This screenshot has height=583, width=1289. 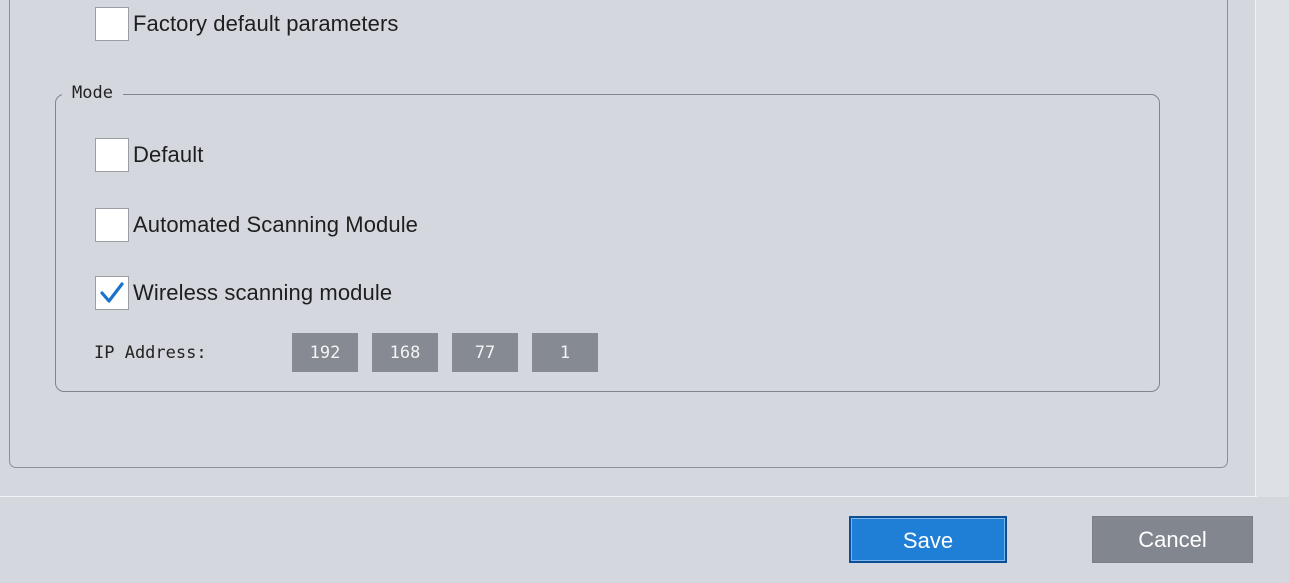 What do you see at coordinates (1272, 248) in the screenshot?
I see `scroll-strip` at bounding box center [1272, 248].